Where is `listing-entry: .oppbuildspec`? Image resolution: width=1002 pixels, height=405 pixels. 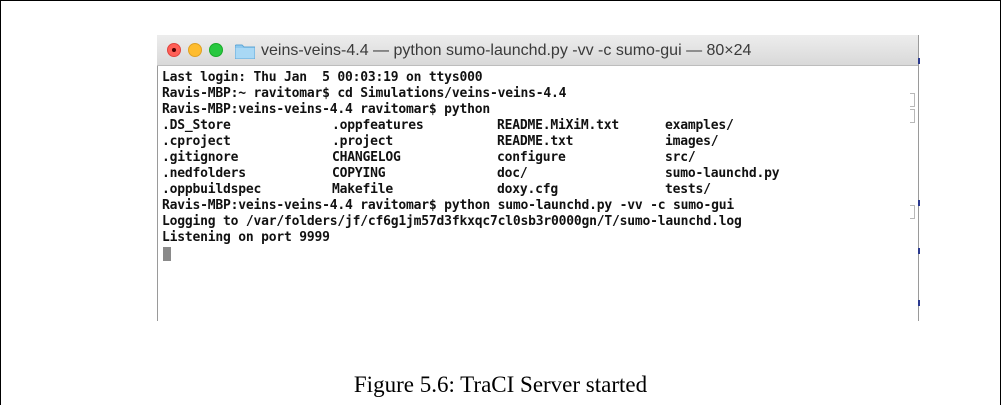
listing-entry: .oppbuildspec is located at coordinates (212, 189).